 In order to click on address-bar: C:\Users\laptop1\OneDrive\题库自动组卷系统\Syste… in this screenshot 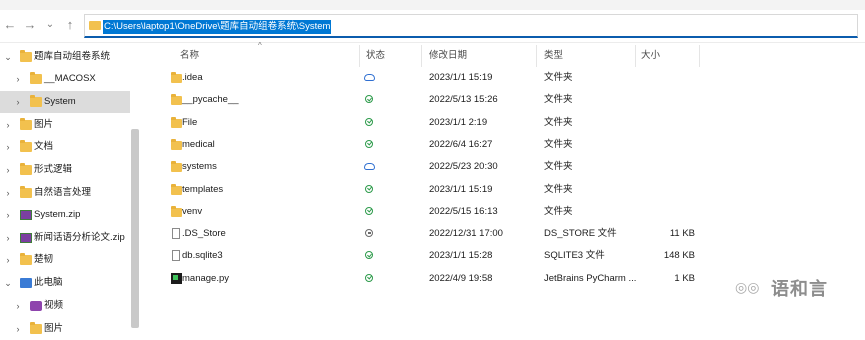, I will do `click(471, 26)`.